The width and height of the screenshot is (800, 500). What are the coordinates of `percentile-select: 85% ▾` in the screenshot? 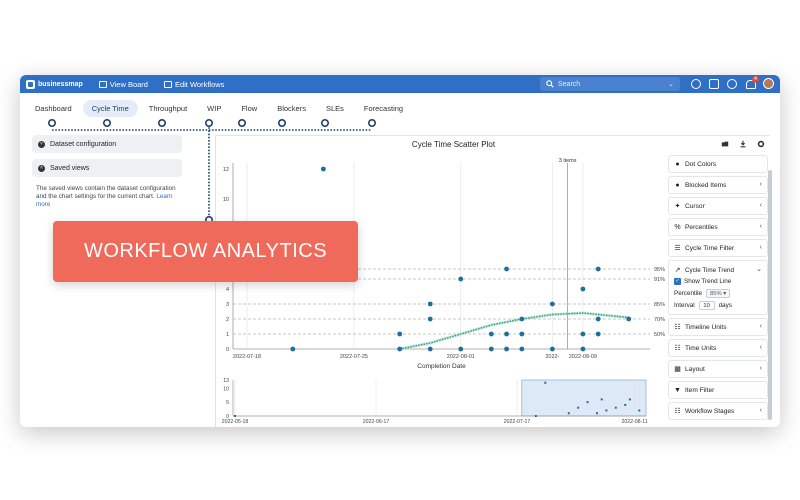 It's located at (718, 293).